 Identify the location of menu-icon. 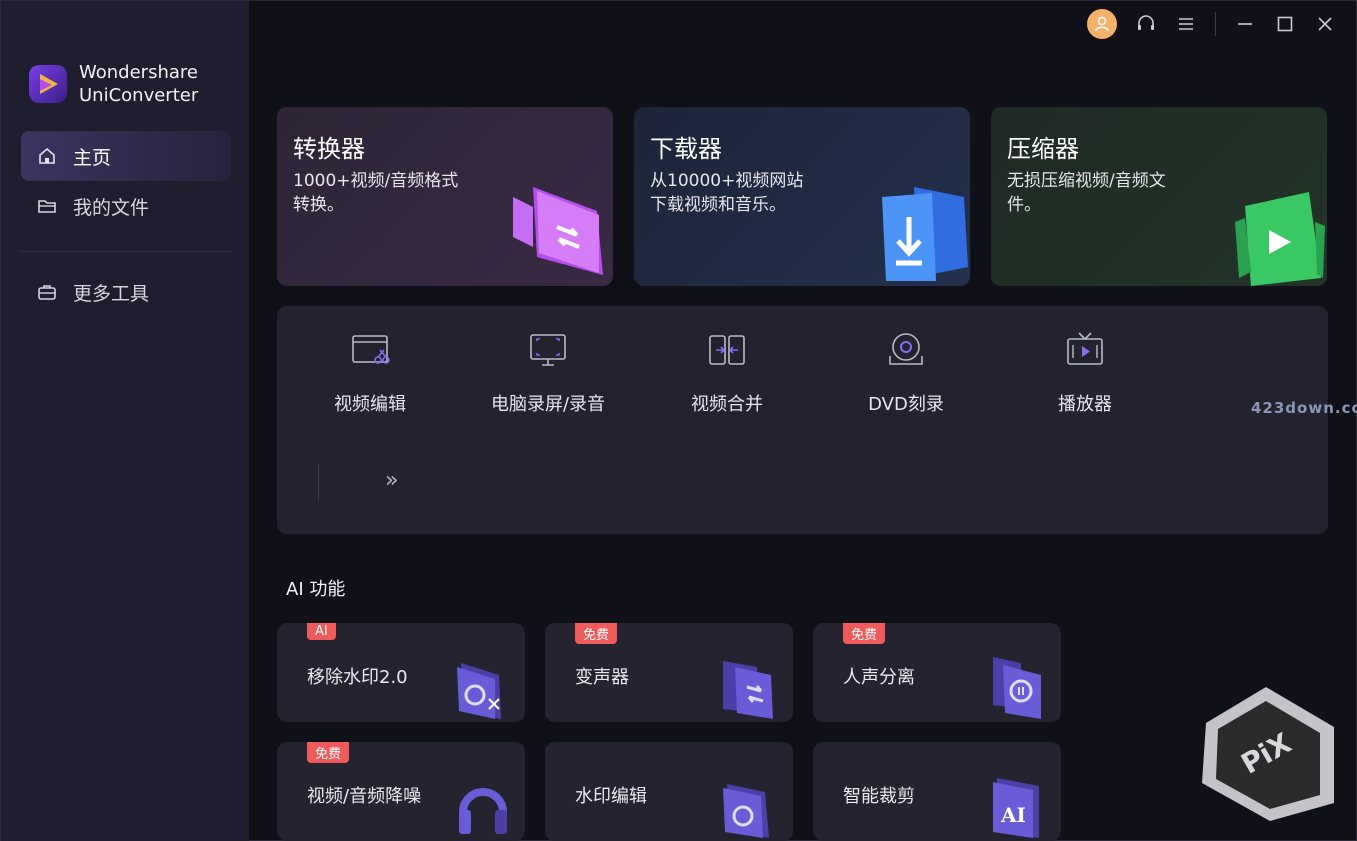
(1186, 24).